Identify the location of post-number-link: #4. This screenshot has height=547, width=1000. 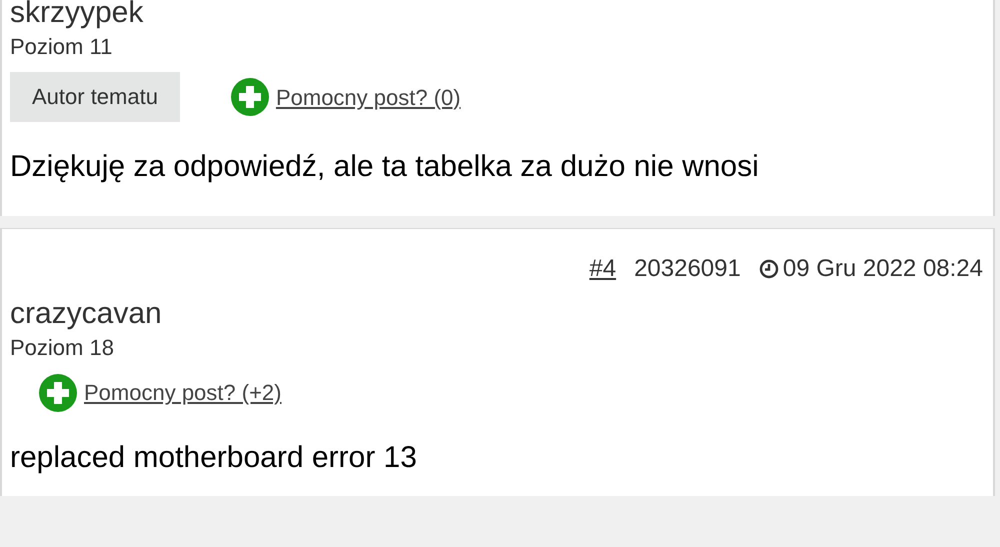
(602, 268).